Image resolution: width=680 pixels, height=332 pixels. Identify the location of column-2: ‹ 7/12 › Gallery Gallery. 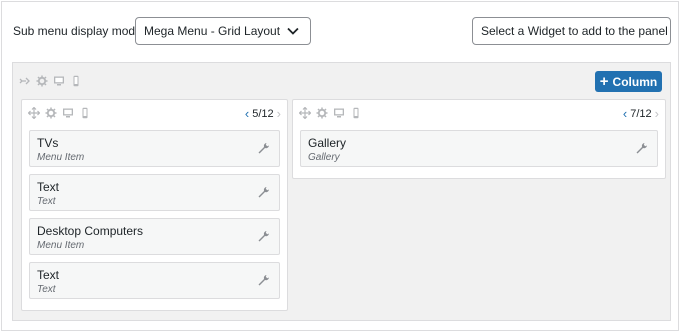
(479, 139).